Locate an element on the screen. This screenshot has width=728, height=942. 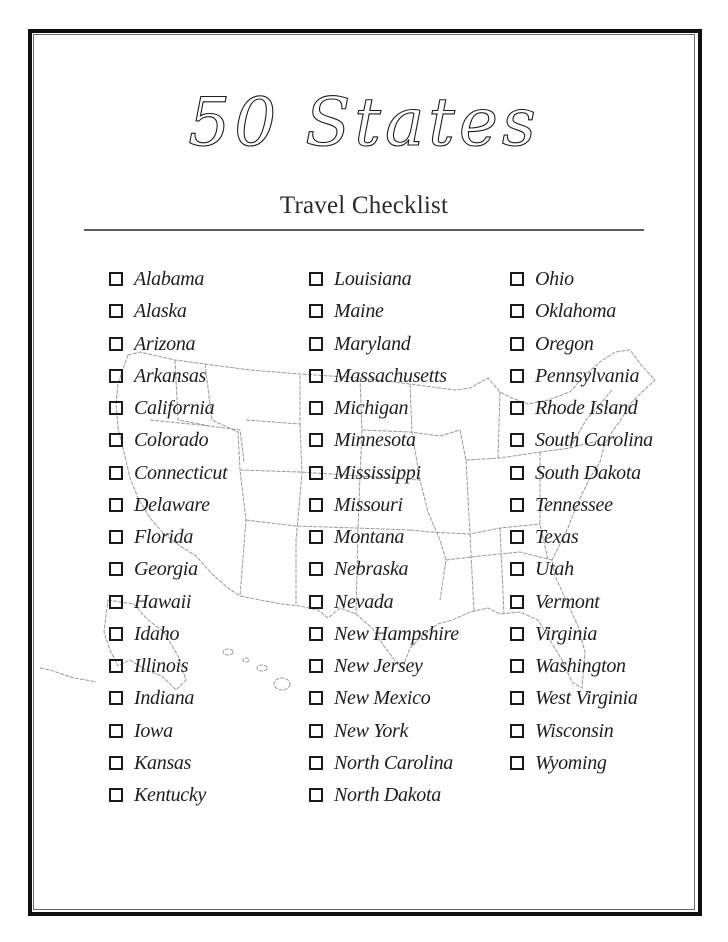
checklist-item: New Jersey is located at coordinates (409, 666).